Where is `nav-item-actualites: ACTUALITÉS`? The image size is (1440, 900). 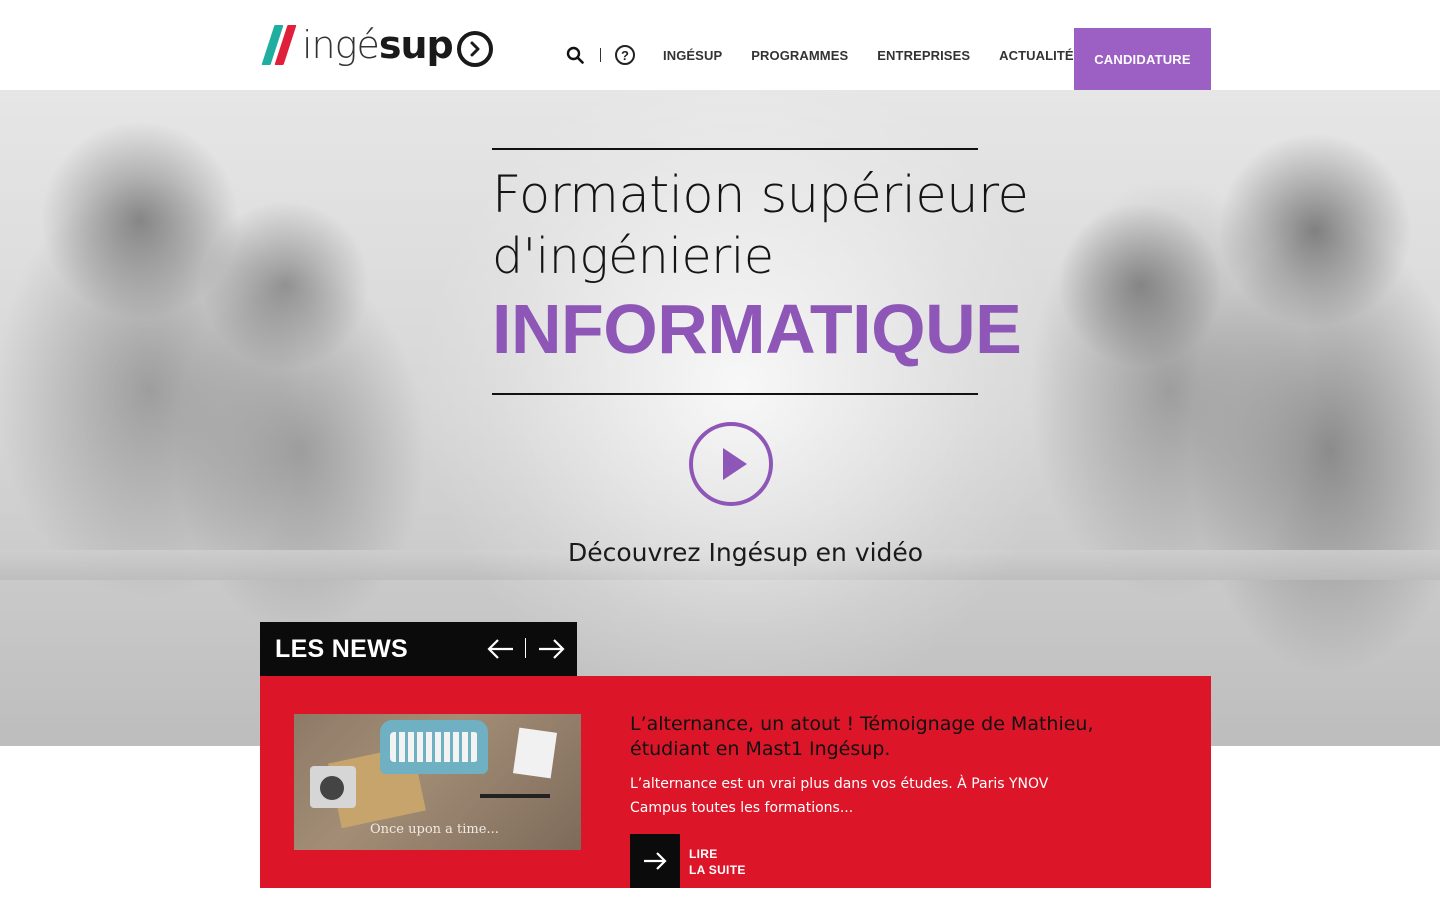
nav-item-actualites: ACTUALITÉS is located at coordinates (1040, 55).